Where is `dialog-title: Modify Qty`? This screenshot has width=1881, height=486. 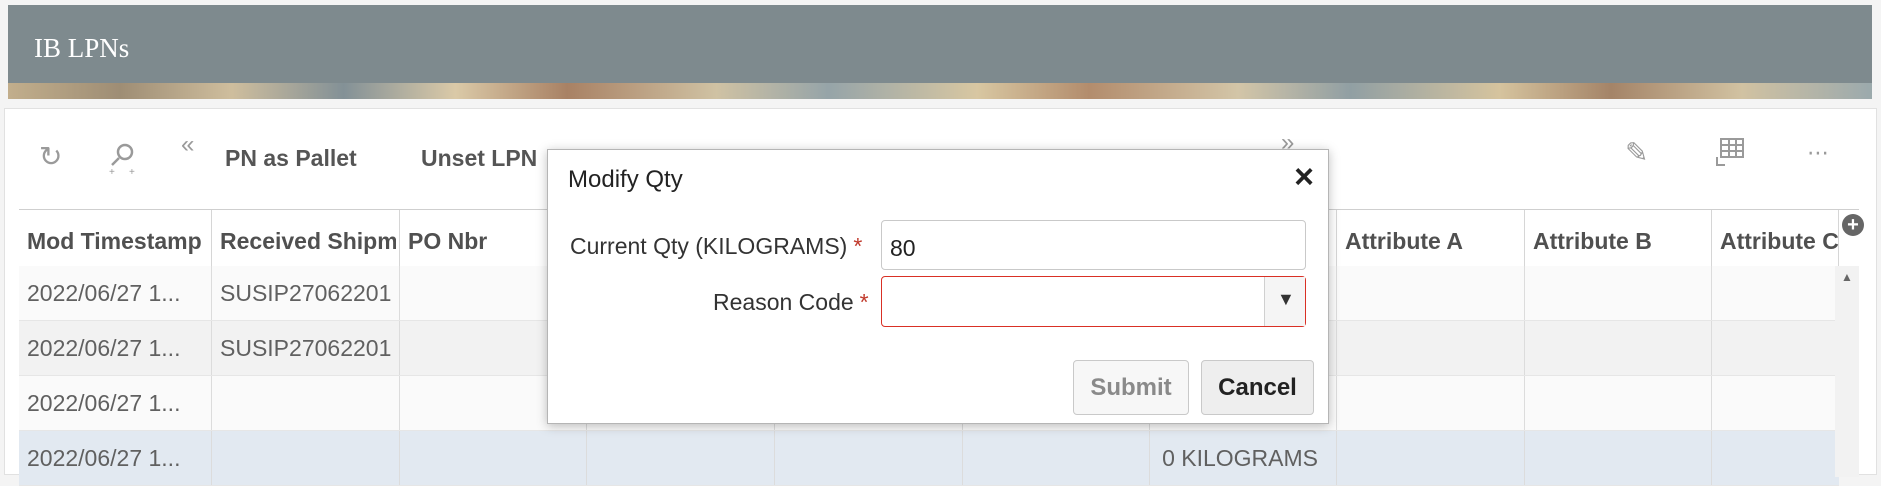
dialog-title: Modify Qty is located at coordinates (625, 179).